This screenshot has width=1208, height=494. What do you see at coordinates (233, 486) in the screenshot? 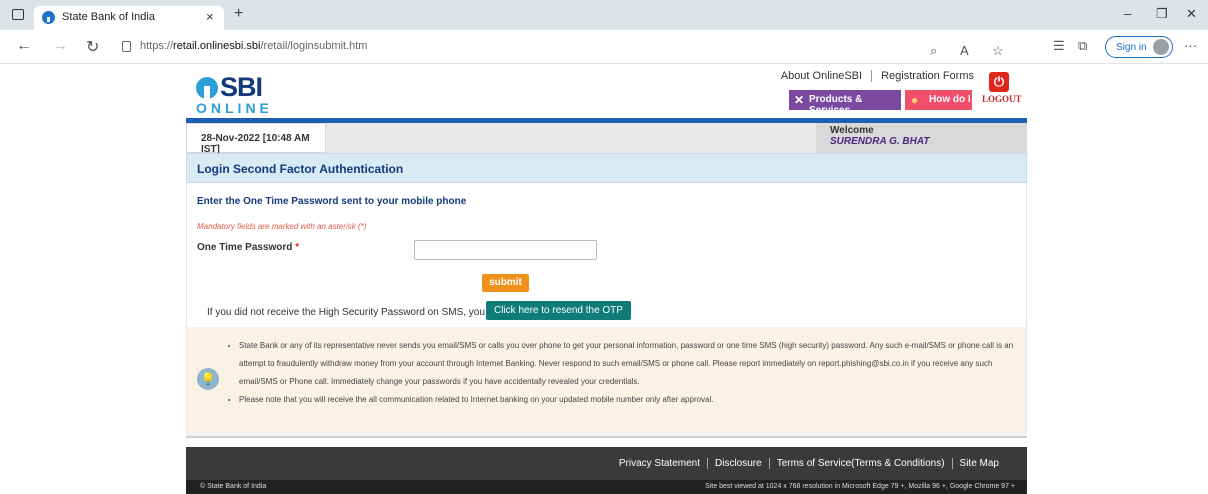
I see `copyright: © State Bank of India` at bounding box center [233, 486].